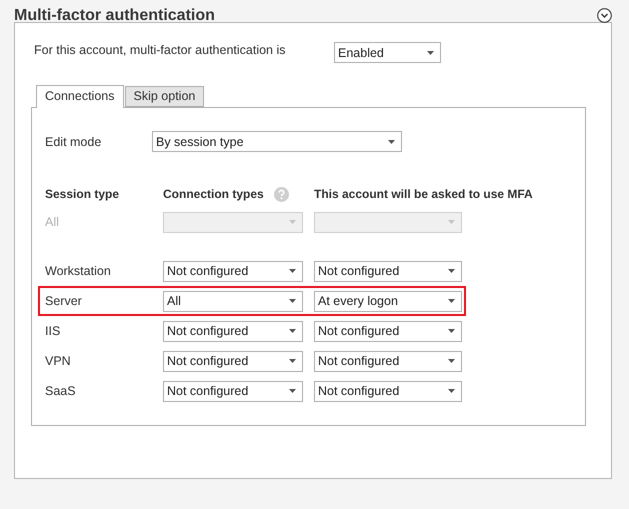 Image resolution: width=629 pixels, height=509 pixels. What do you see at coordinates (52, 222) in the screenshot?
I see `session-type: All` at bounding box center [52, 222].